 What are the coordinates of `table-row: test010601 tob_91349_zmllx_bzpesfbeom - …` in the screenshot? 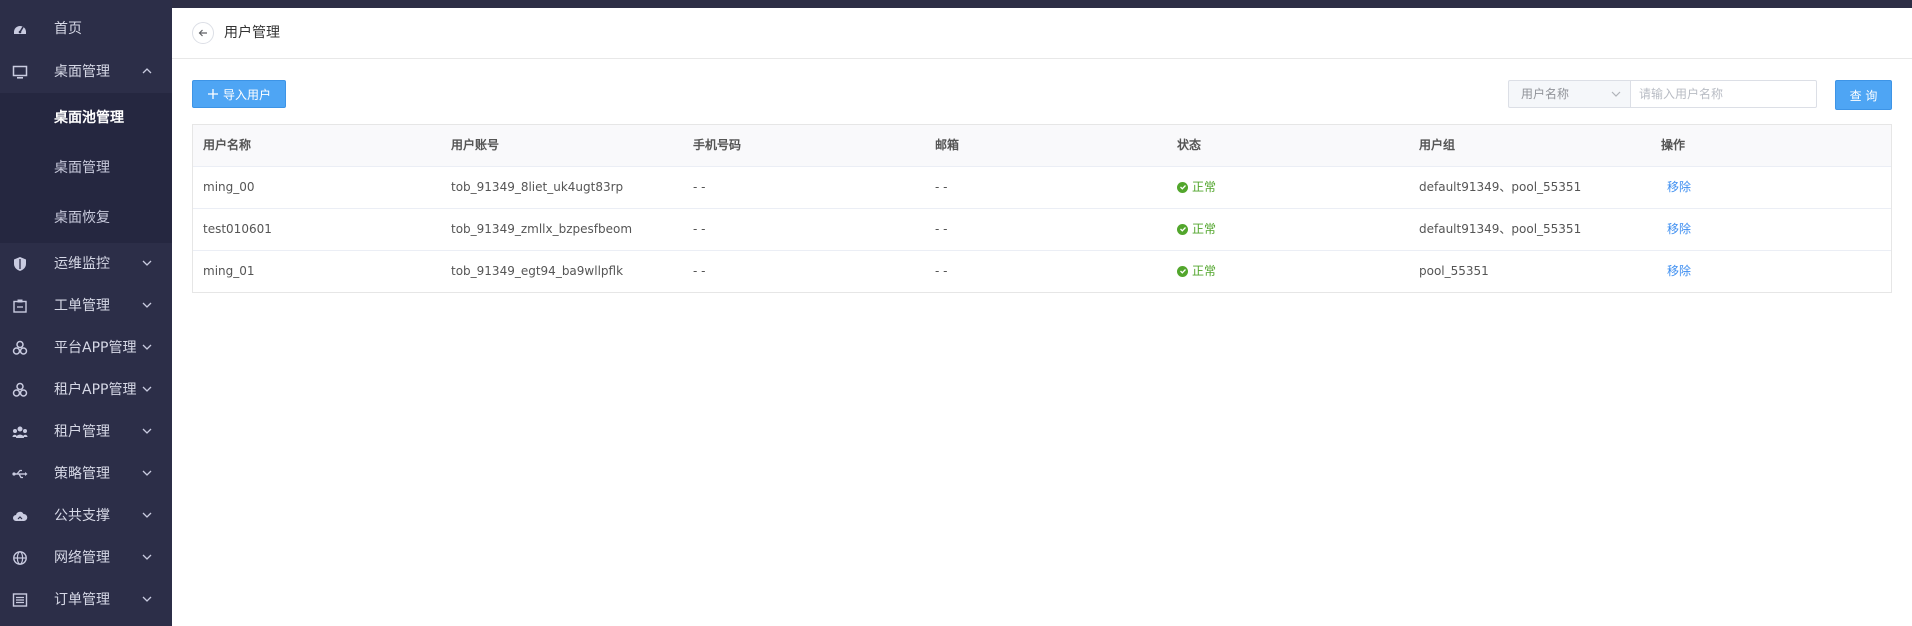 It's located at (1042, 230).